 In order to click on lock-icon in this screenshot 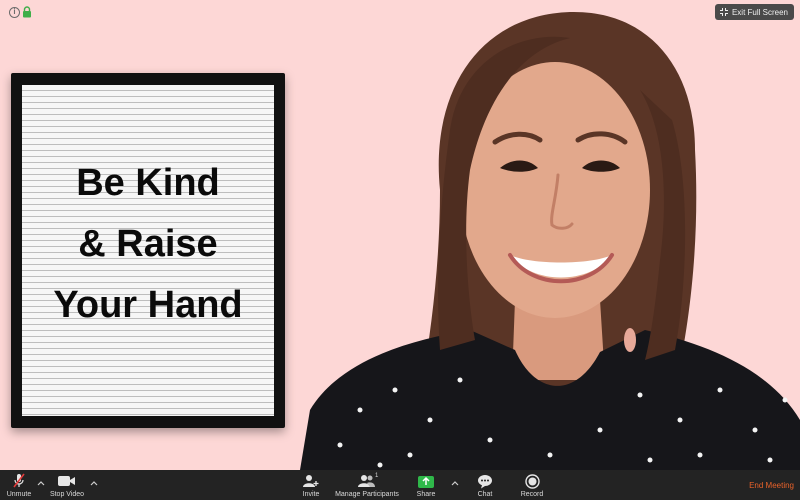, I will do `click(27, 12)`.